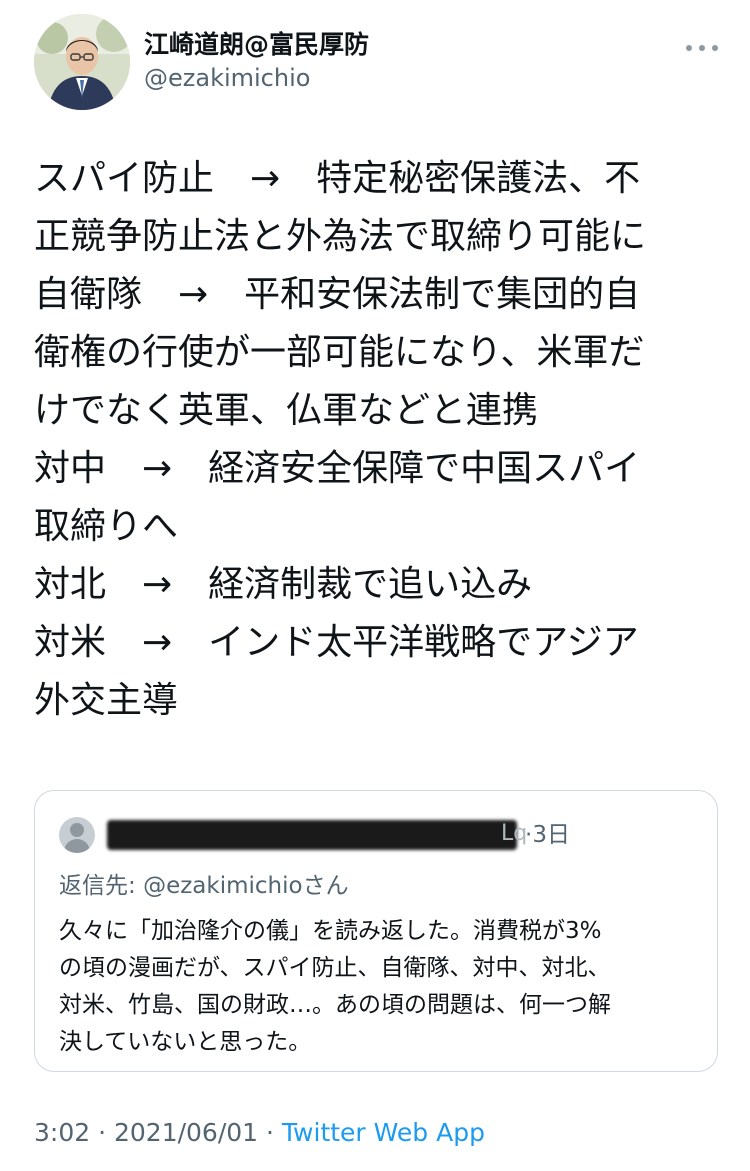  Describe the element at coordinates (62, 1132) in the screenshot. I see `tweet-time: 3:02` at that location.